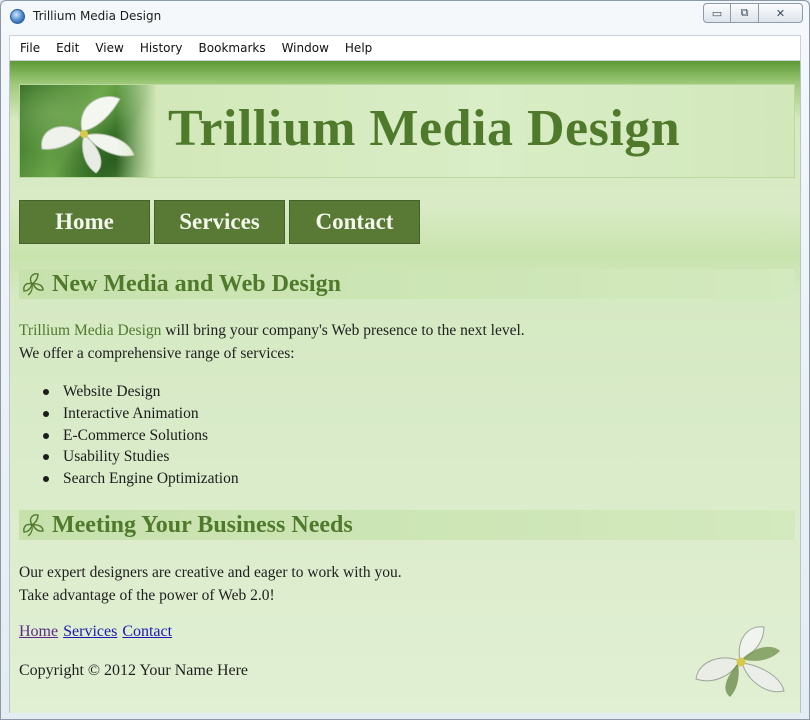 The width and height of the screenshot is (810, 720). I want to click on menu-bookmarks: Bookmarks, so click(232, 48).